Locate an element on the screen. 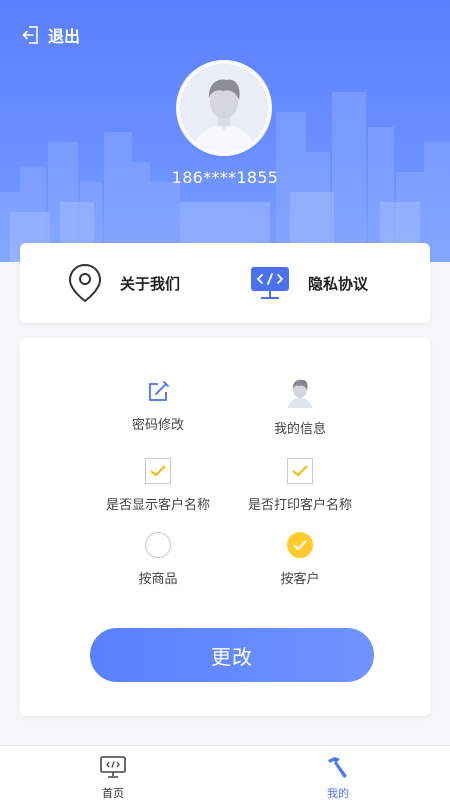 The height and width of the screenshot is (800, 450). print-customer-name-checkbox is located at coordinates (300, 471).